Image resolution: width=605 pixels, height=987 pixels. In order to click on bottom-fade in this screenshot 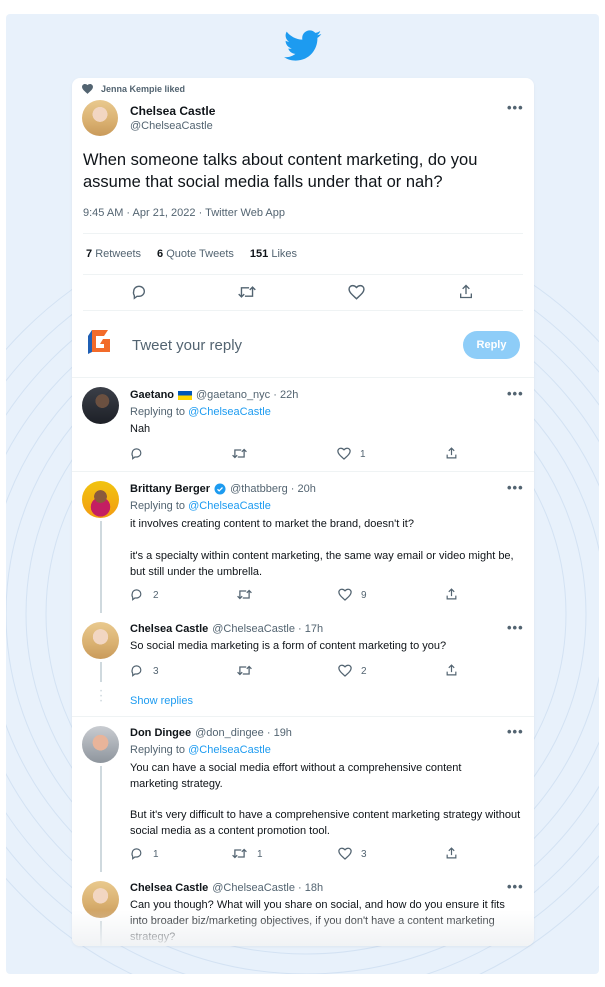, I will do `click(303, 928)`.